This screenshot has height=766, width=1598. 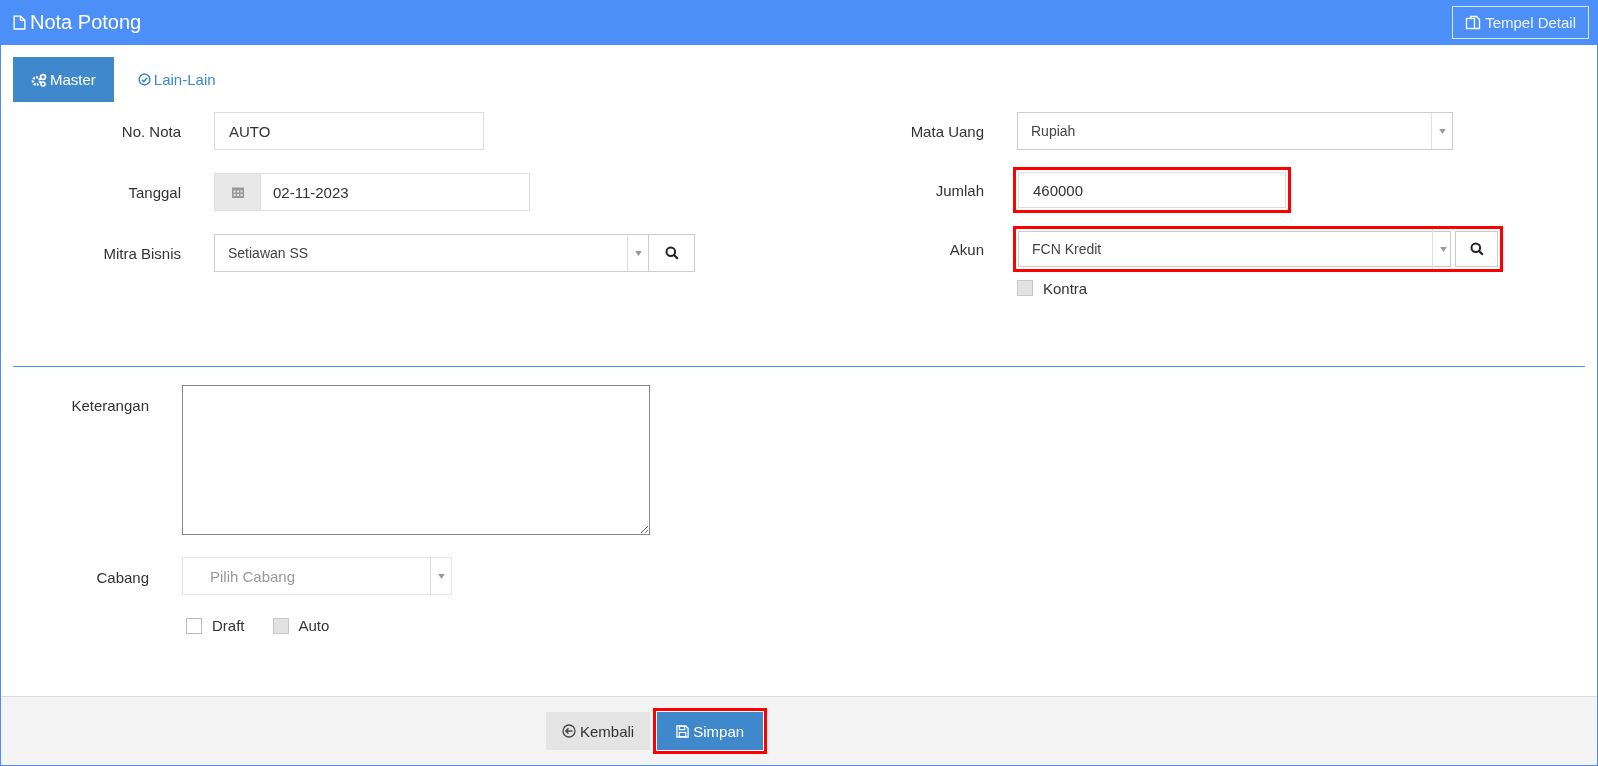 What do you see at coordinates (314, 625) in the screenshot?
I see `checkbox-label: Auto` at bounding box center [314, 625].